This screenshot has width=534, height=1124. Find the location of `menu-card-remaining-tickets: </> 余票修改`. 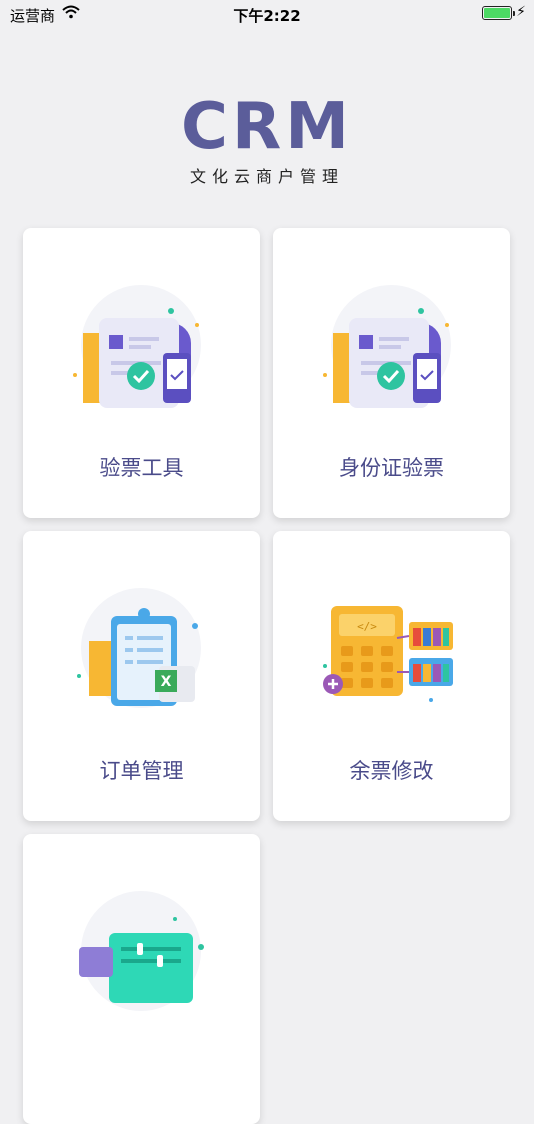

menu-card-remaining-tickets: </> 余票修改 is located at coordinates (391, 676).